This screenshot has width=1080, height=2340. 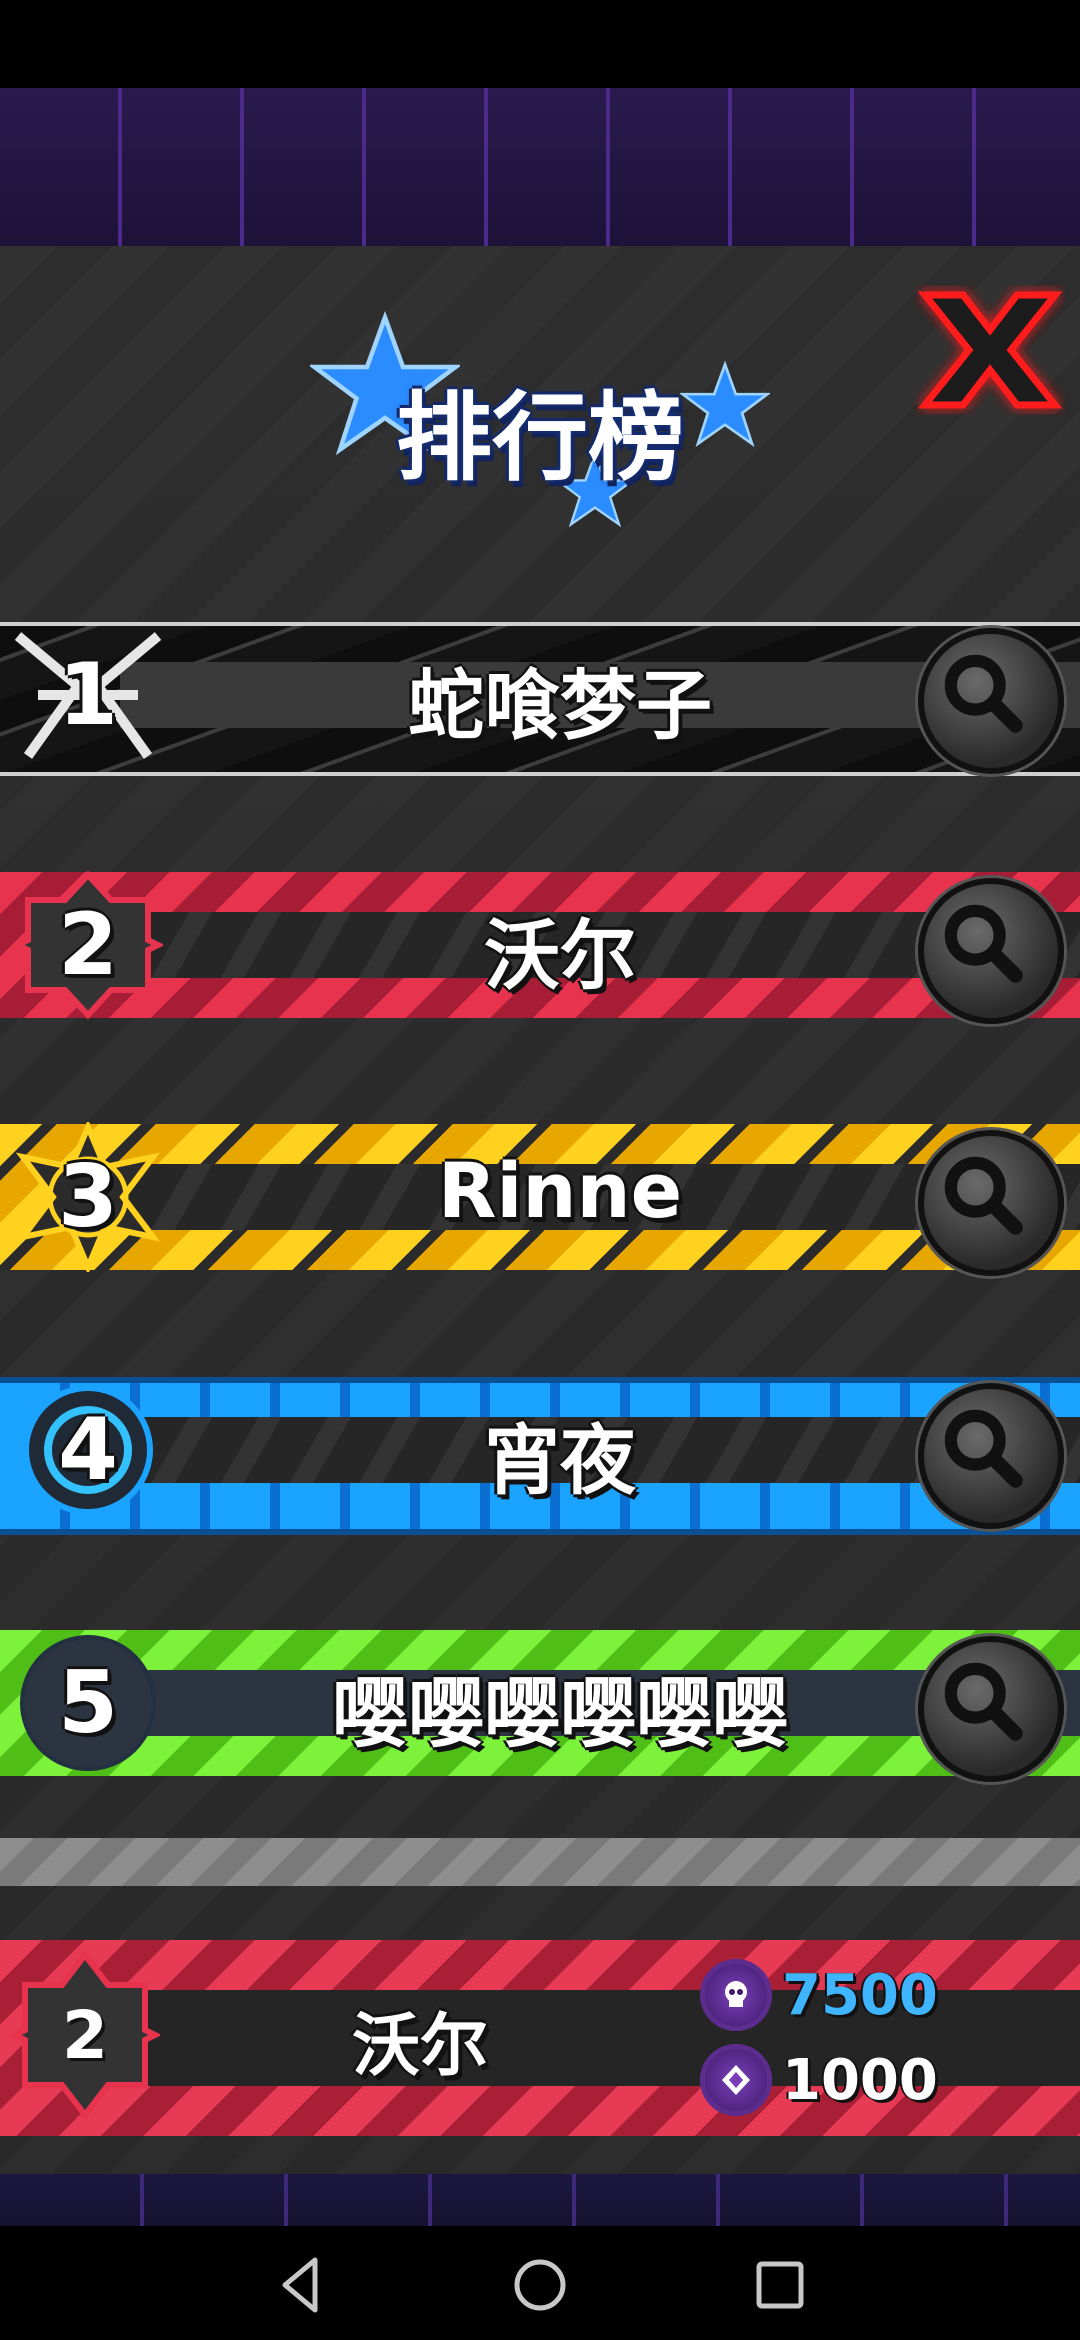 I want to click on player-name: 嘤嘤嘤嘤嘤嘤, so click(x=560, y=1713).